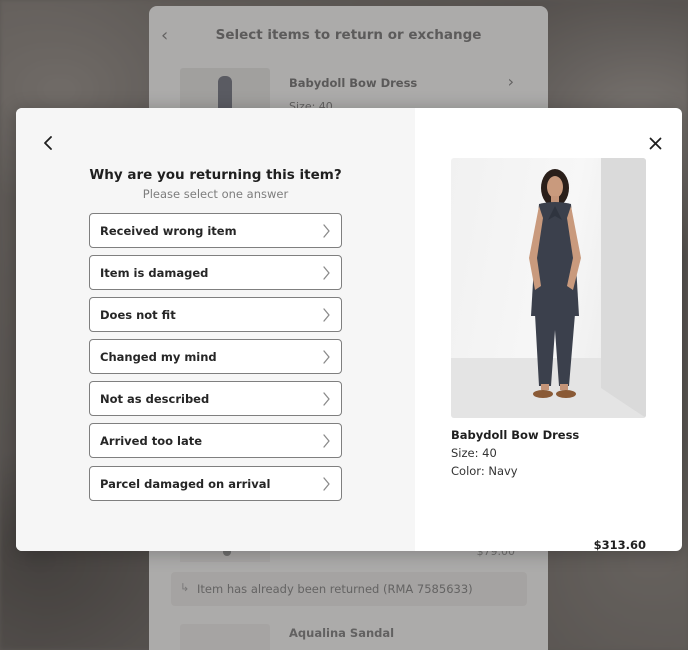 This screenshot has width=688, height=650. I want to click on reason-label: Parcel damaged on arrival, so click(185, 483).